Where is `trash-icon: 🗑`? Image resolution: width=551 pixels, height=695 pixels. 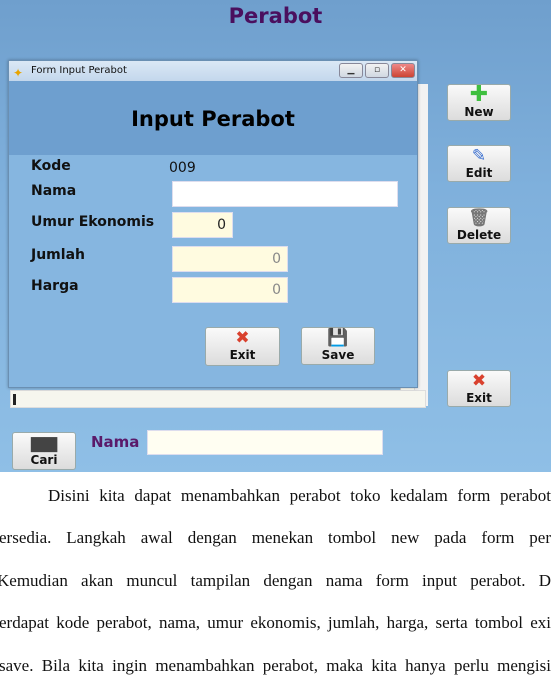 trash-icon: 🗑 is located at coordinates (479, 218).